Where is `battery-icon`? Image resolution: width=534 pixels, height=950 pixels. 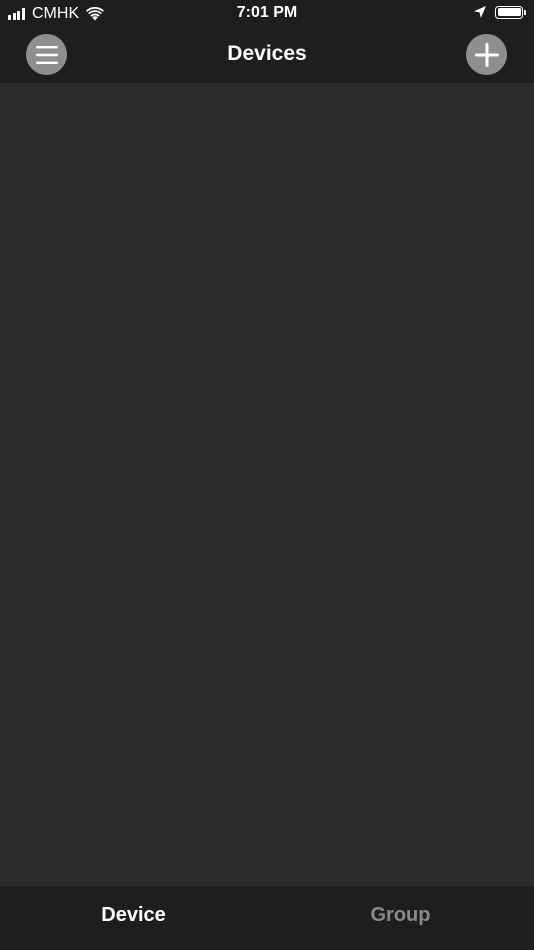
battery-icon is located at coordinates (509, 12).